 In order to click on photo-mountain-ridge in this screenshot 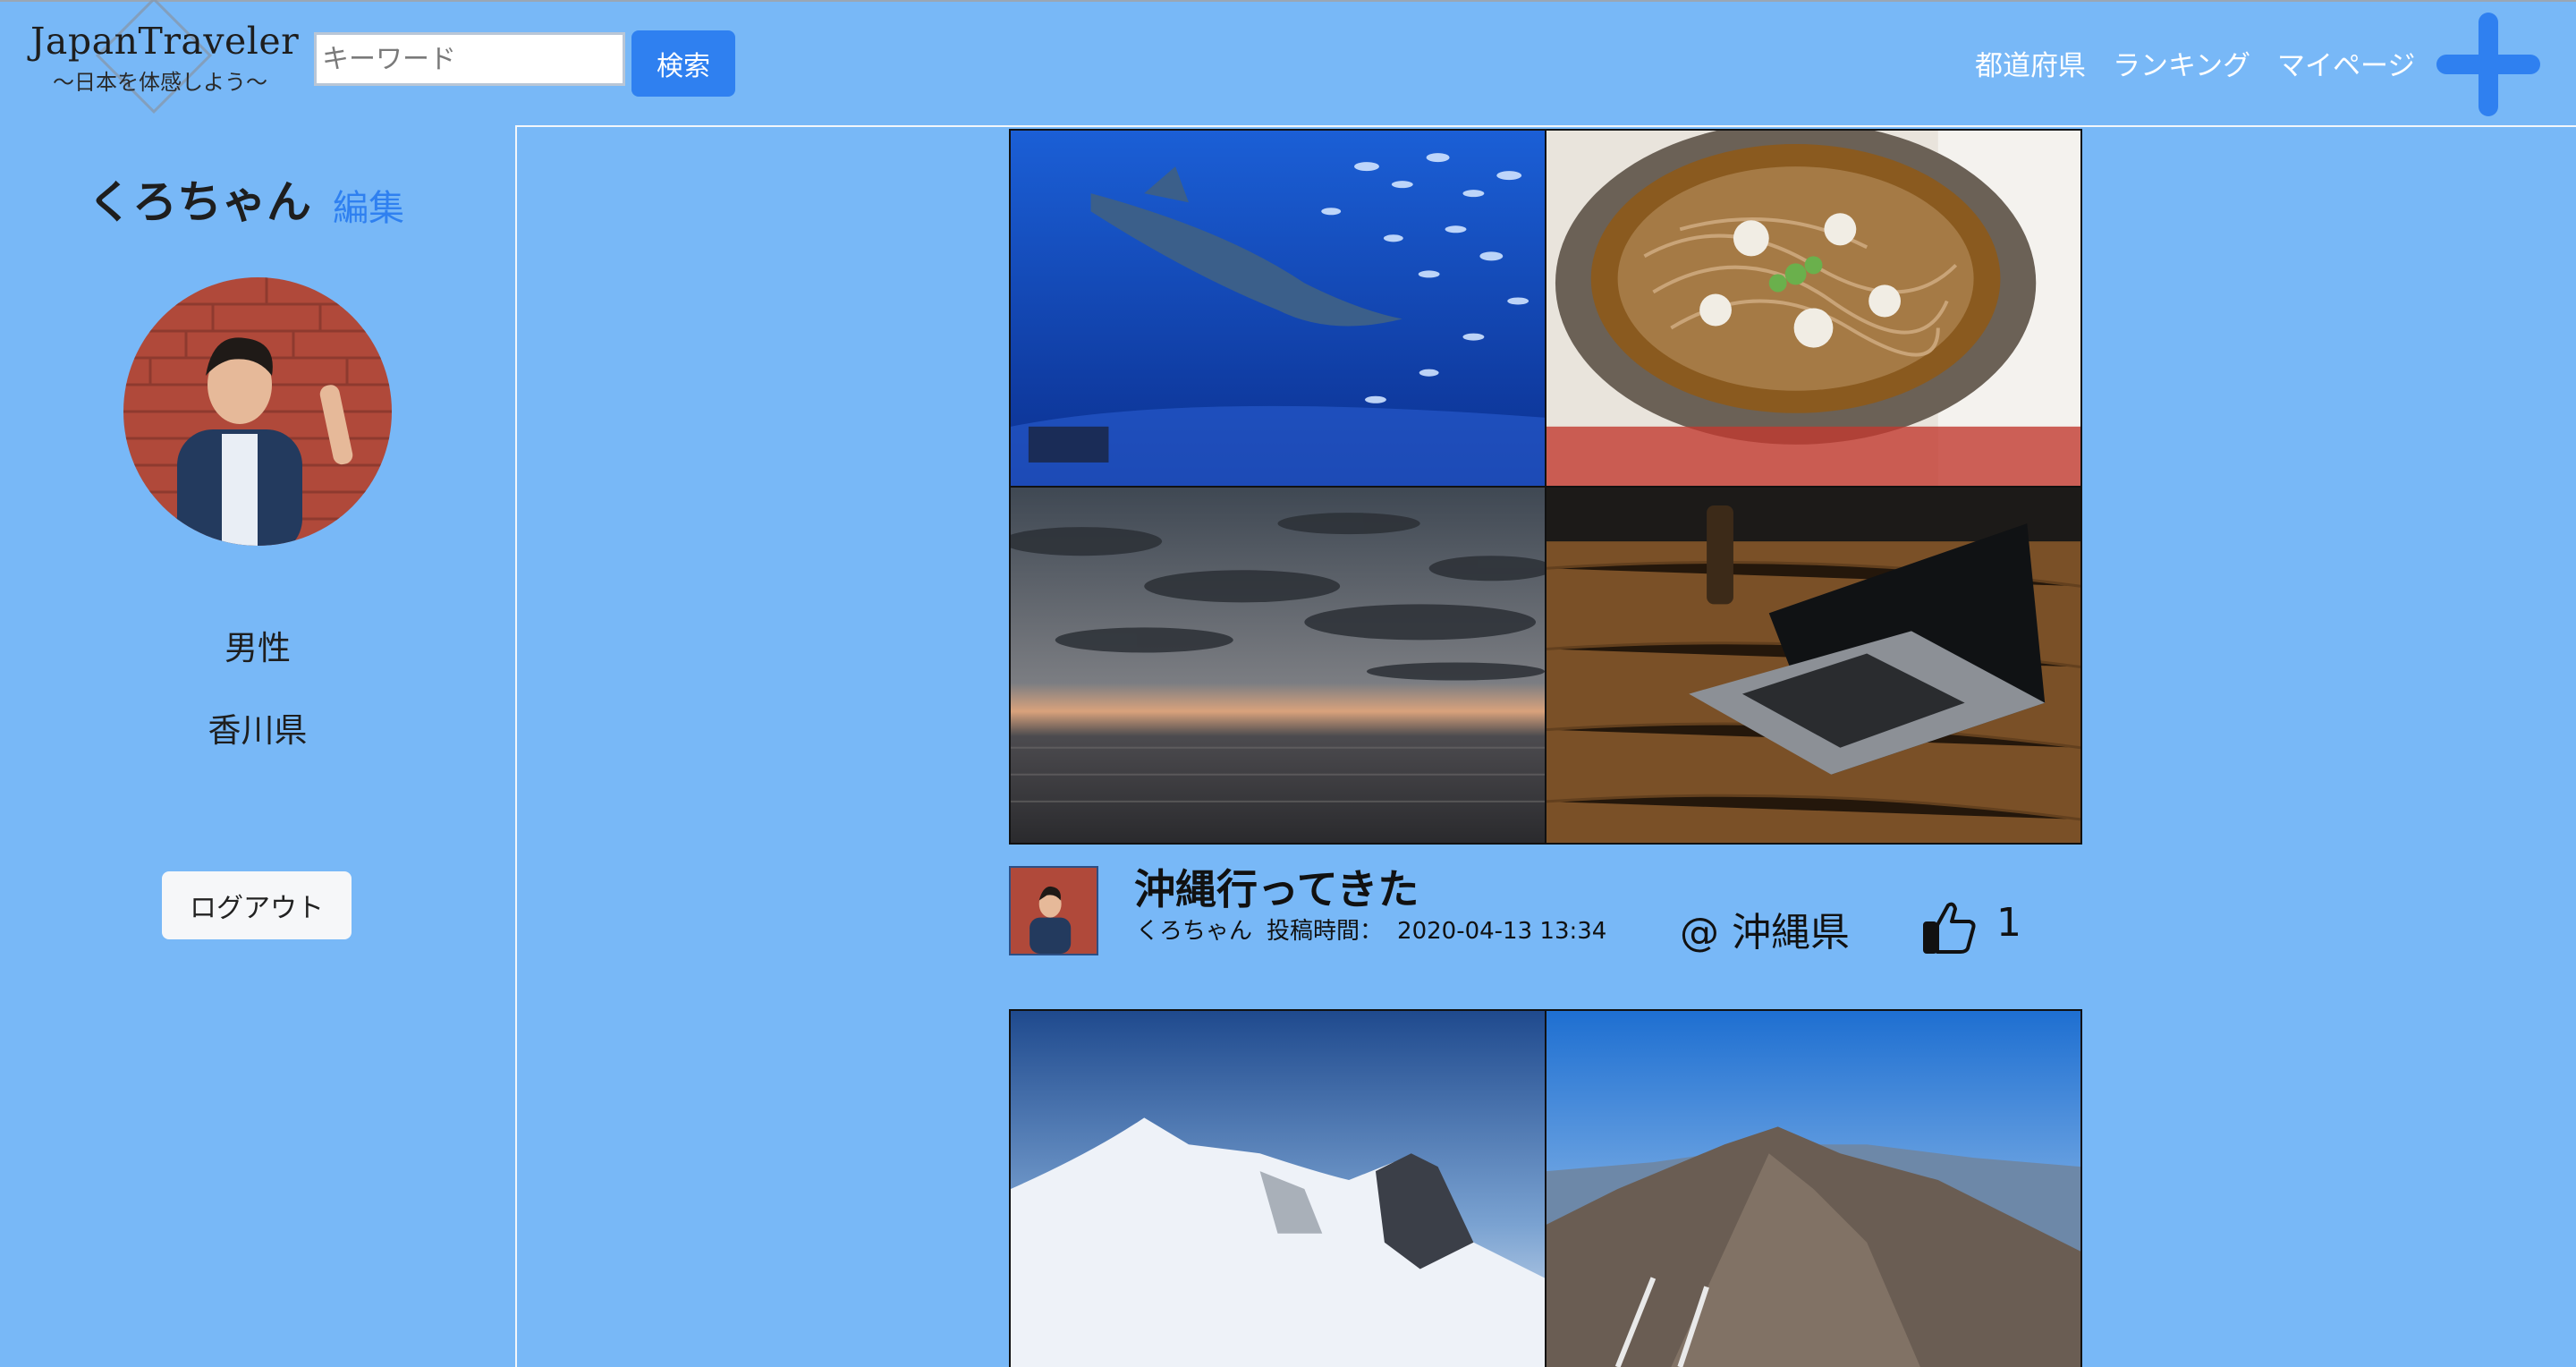, I will do `click(1813, 1189)`.